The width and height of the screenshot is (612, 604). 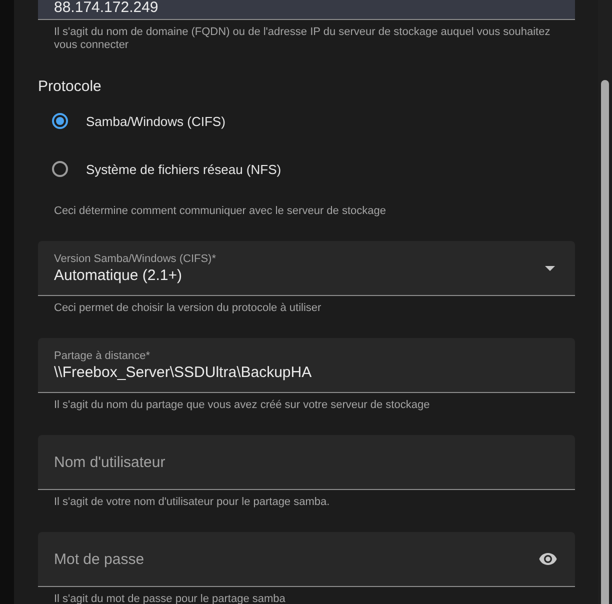 I want to click on helper-text: Ceci permet de choisir la version du protocole à utiliser, so click(x=187, y=308).